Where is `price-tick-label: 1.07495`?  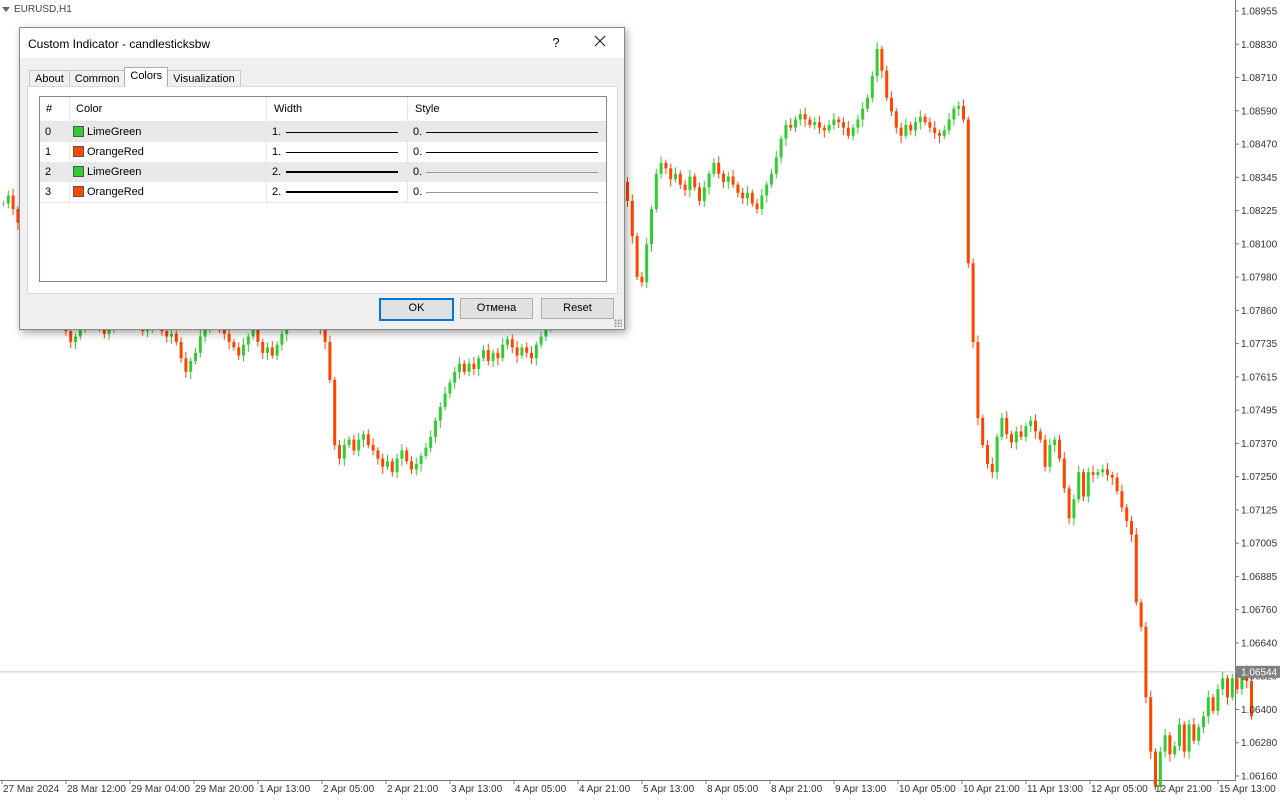 price-tick-label: 1.07495 is located at coordinates (1259, 411).